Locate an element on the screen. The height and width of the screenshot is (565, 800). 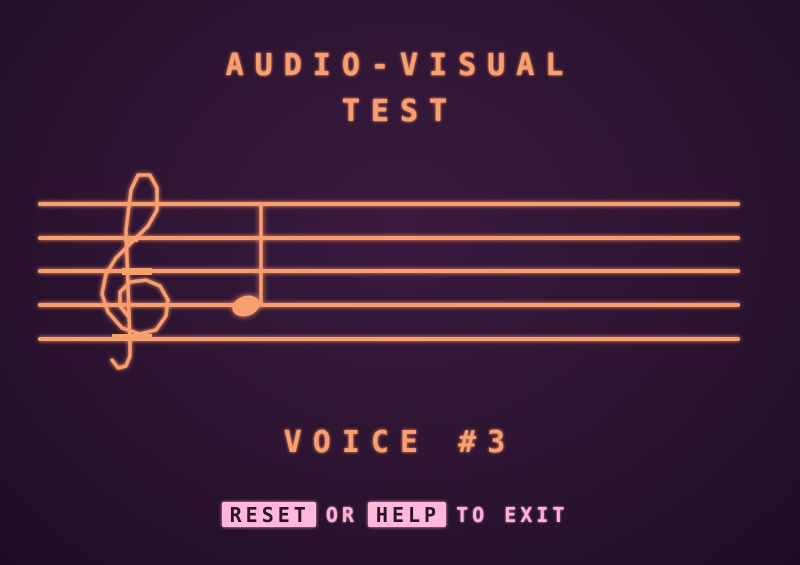
exit-suffix: TO EXIT is located at coordinates (512, 515).